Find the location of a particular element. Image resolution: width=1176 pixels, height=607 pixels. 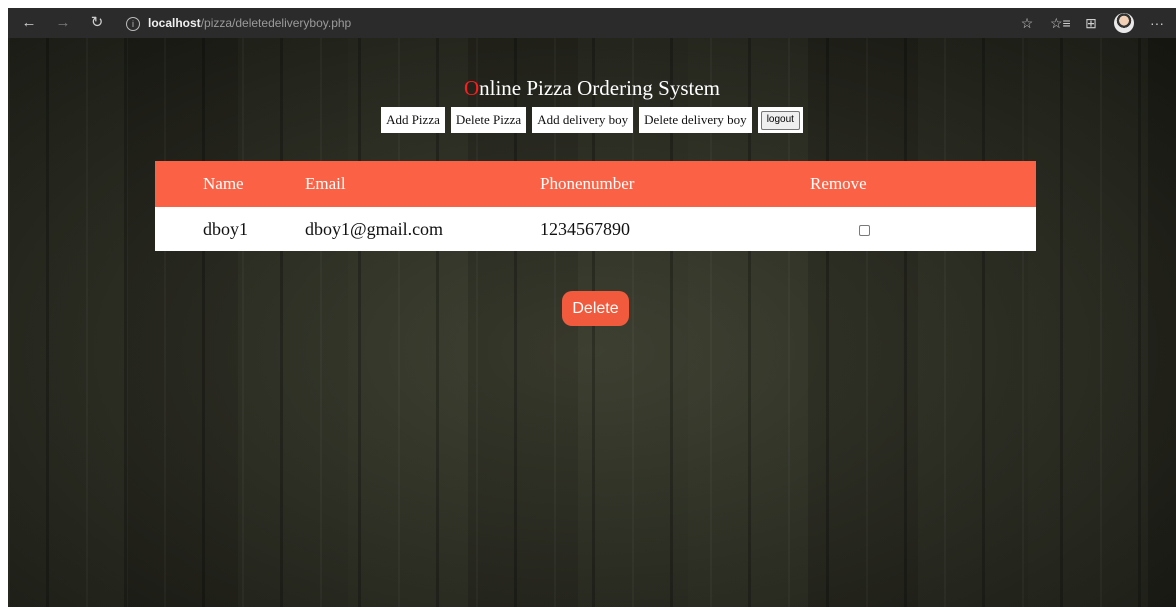

header-email: Email is located at coordinates (421, 184).